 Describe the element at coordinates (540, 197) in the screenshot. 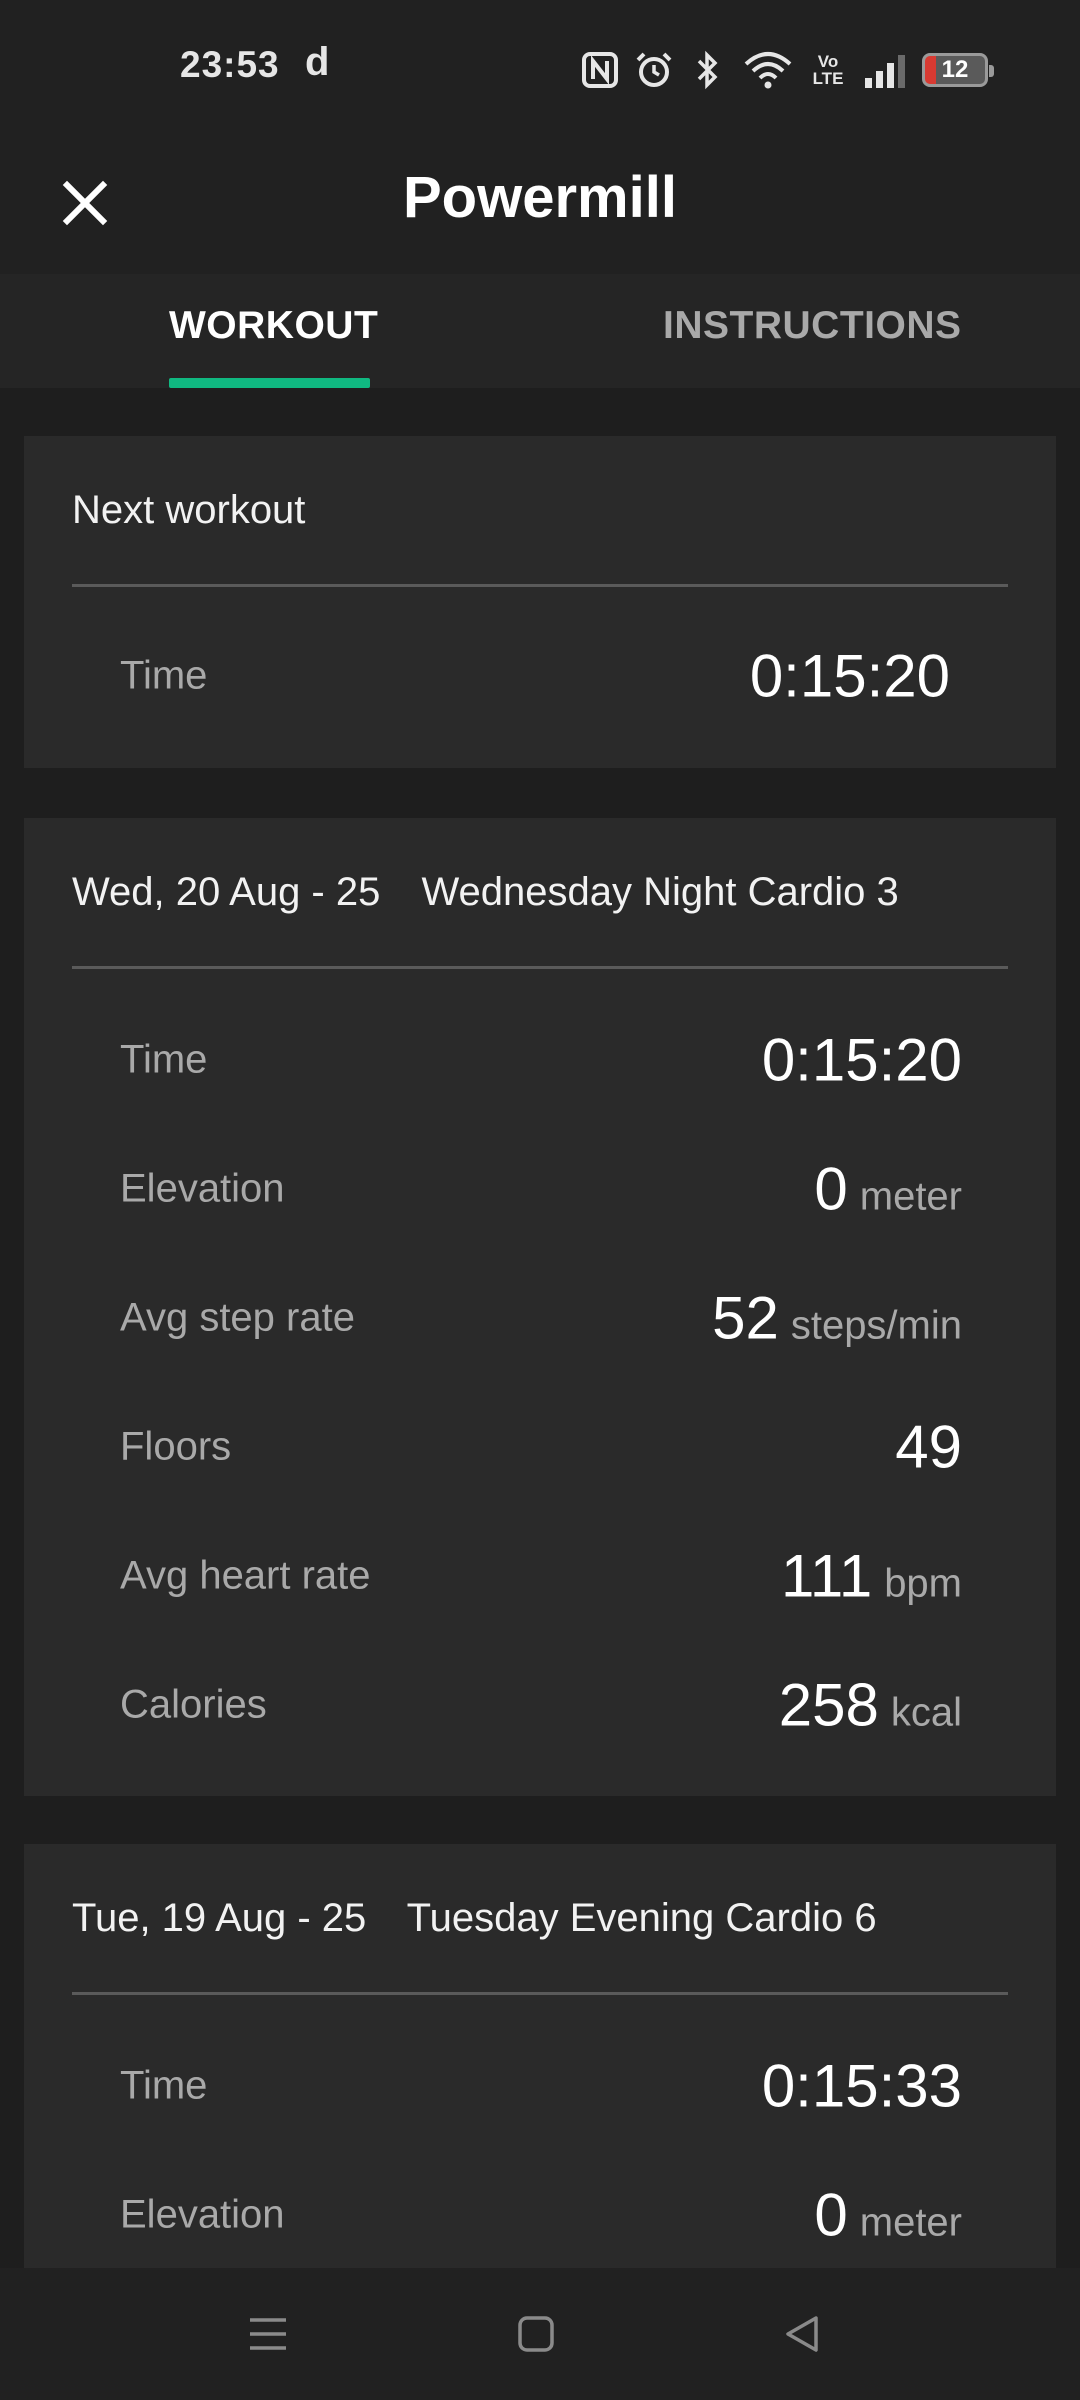

I see `page-title: Powermill` at that location.